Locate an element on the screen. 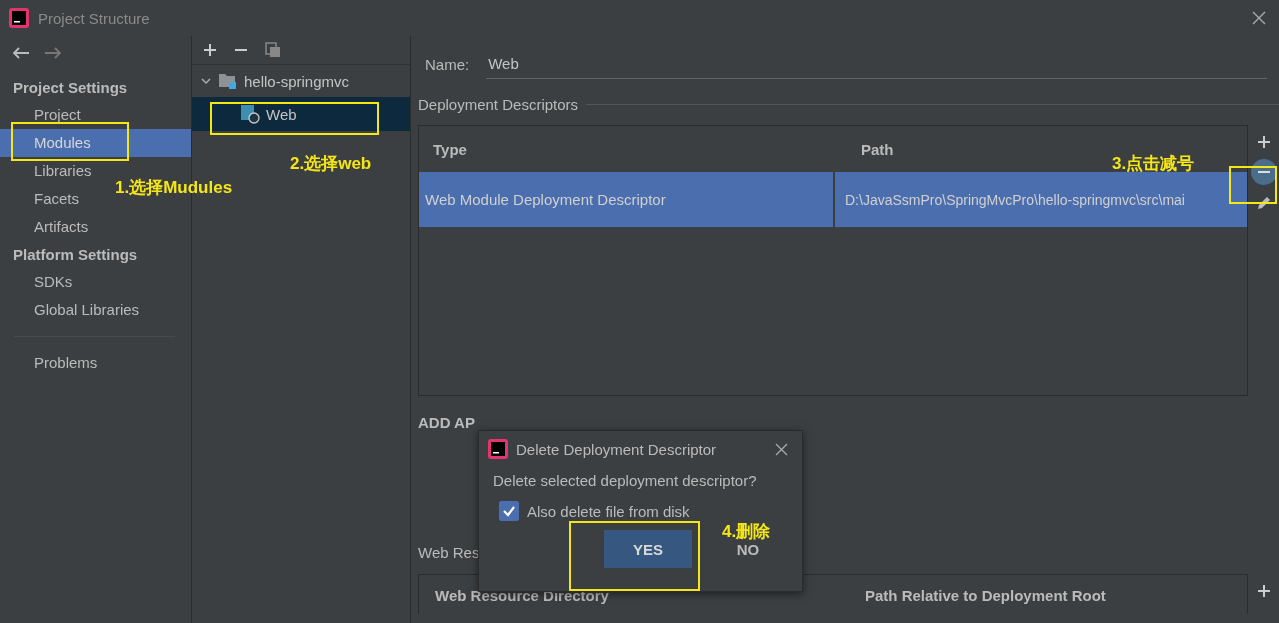 The height and width of the screenshot is (623, 1279). sidebar-item: Facets is located at coordinates (42, 199).